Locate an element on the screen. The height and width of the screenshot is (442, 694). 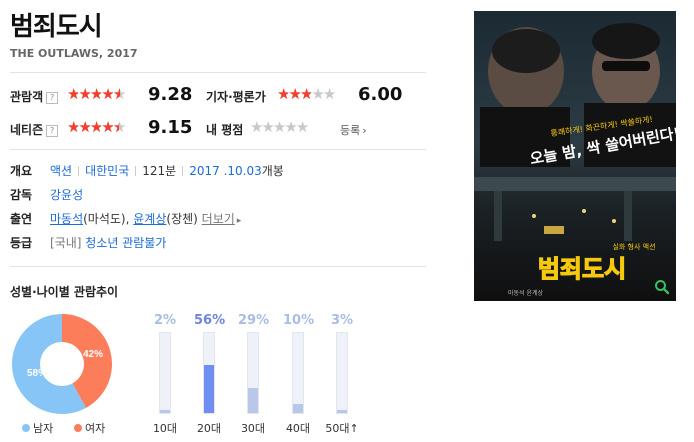
demographics-title: 성별·나이별 관람추이 is located at coordinates (64, 292).